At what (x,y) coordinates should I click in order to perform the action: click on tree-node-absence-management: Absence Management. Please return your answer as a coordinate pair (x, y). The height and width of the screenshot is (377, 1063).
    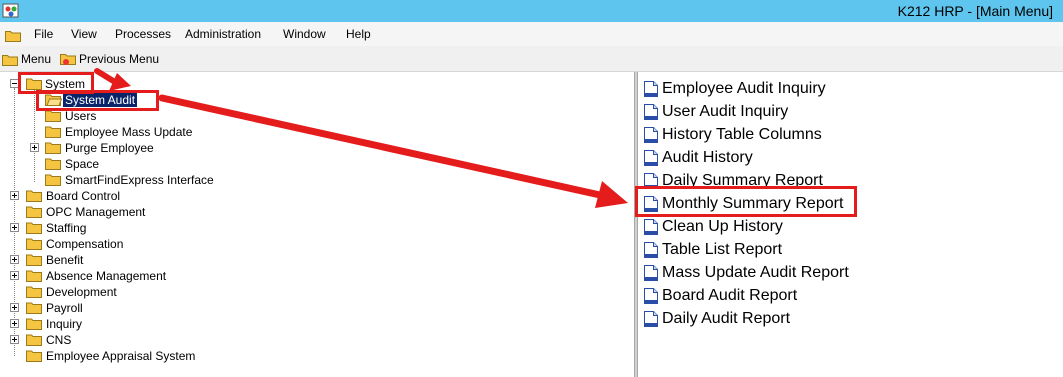
    Looking at the image, I should click on (120, 276).